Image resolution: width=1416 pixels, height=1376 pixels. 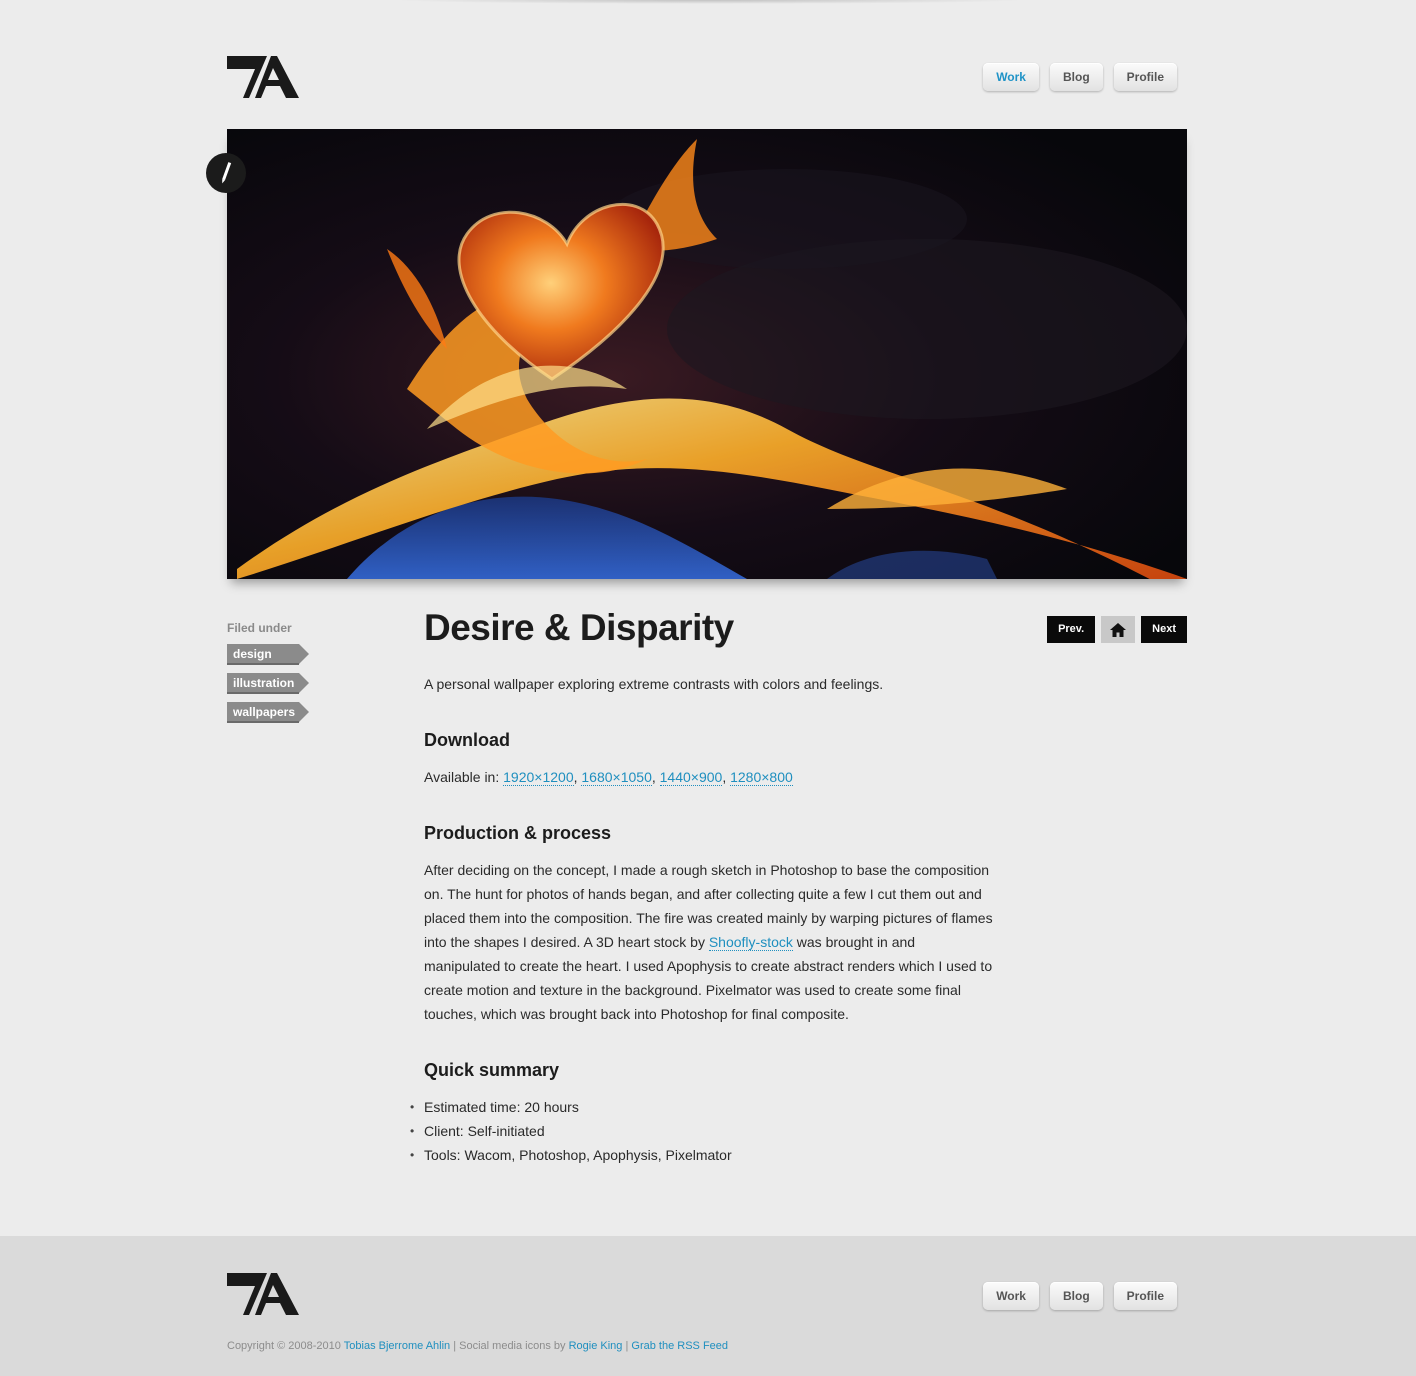 What do you see at coordinates (259, 628) in the screenshot?
I see `filed-under-label: Filed under` at bounding box center [259, 628].